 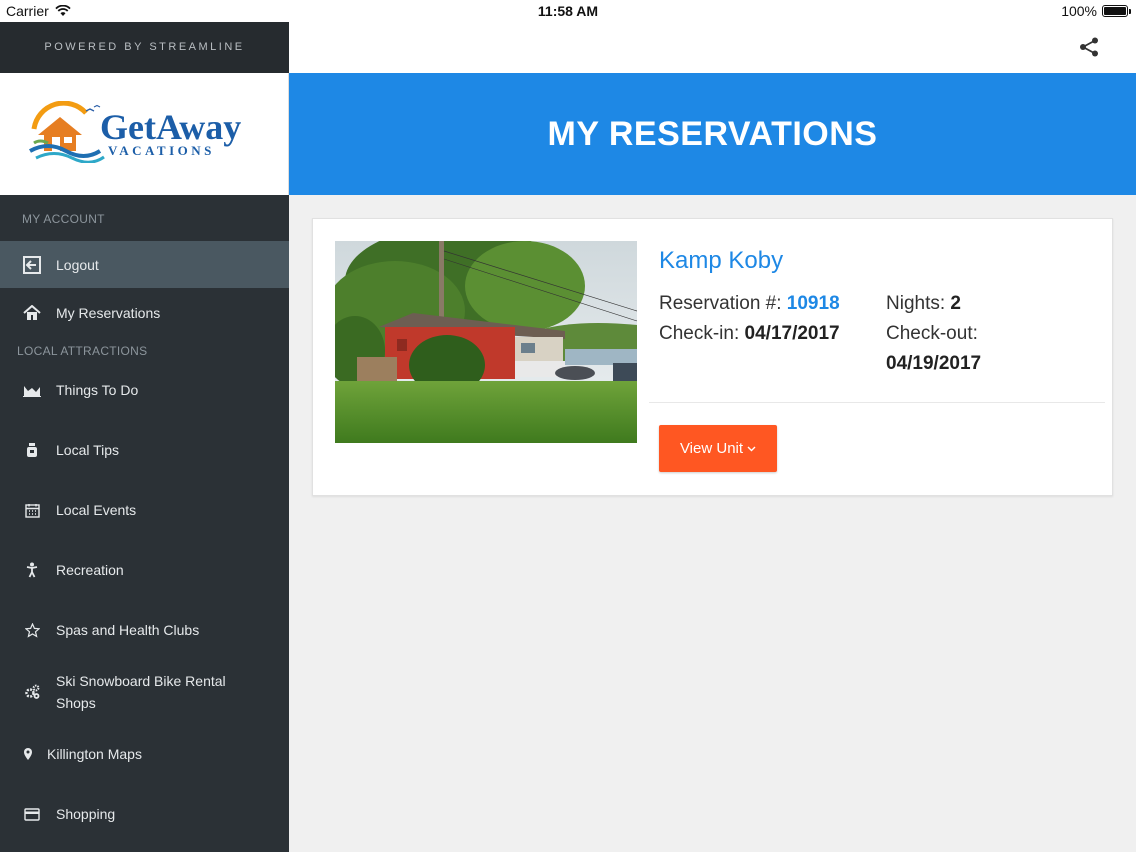 I want to click on nights-label: Nights:, so click(x=916, y=303).